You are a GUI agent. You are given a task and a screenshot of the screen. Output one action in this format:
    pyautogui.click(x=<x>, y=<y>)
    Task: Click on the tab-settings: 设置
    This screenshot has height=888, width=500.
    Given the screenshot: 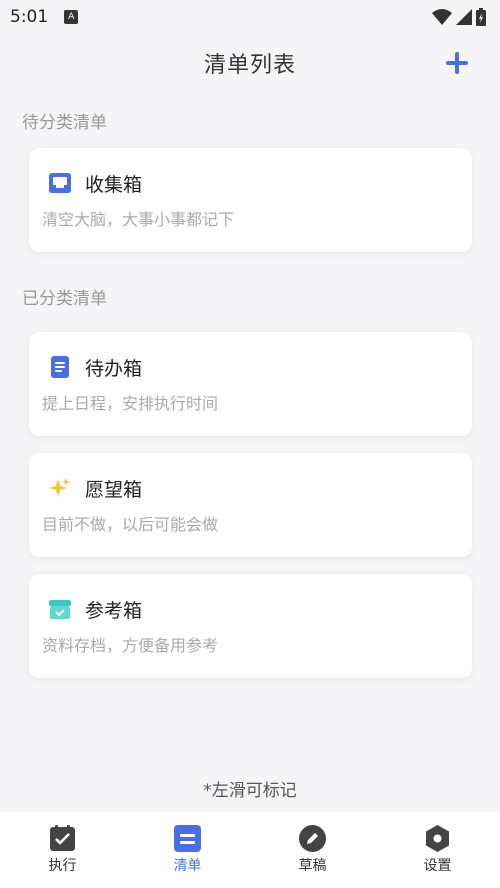 What is the action you would take?
    pyautogui.click(x=437, y=850)
    